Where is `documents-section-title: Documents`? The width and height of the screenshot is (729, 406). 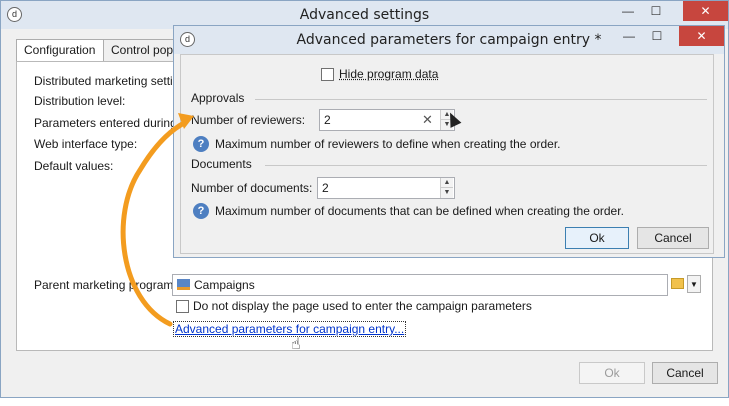
documents-section-title: Documents is located at coordinates (221, 164).